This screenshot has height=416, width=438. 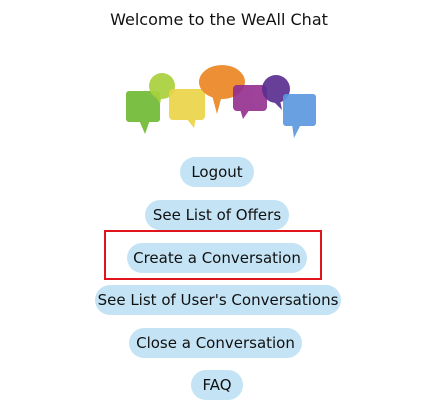 What do you see at coordinates (215, 343) in the screenshot?
I see `close-conversation-button: Close a Conversation` at bounding box center [215, 343].